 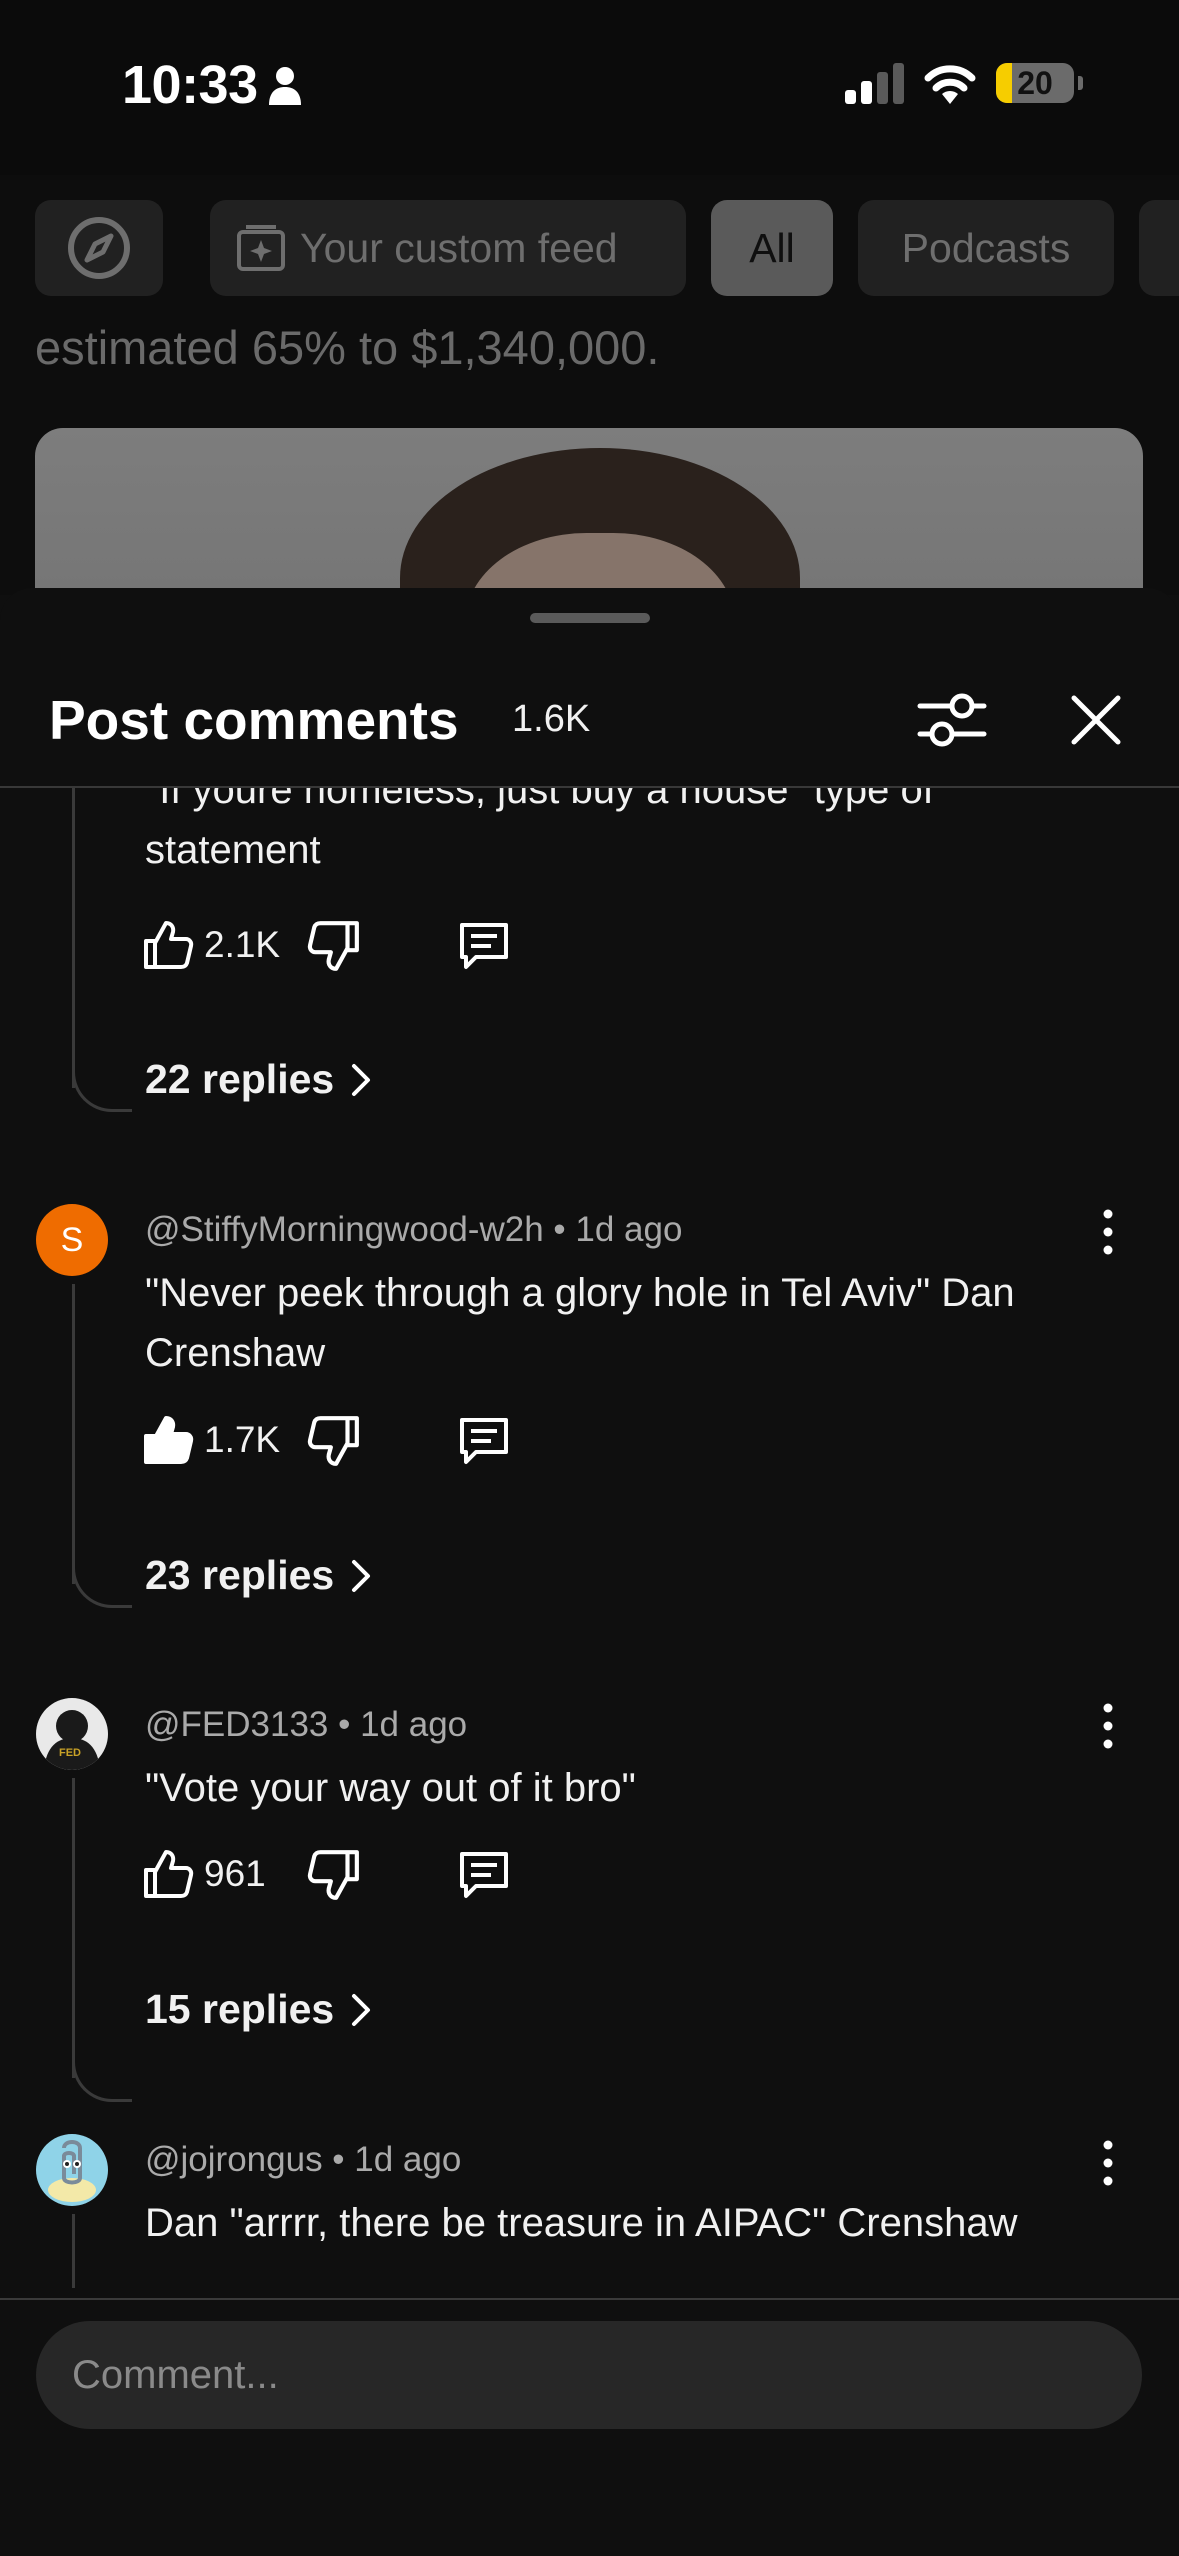 I want to click on avatar: S, so click(x=72, y=1240).